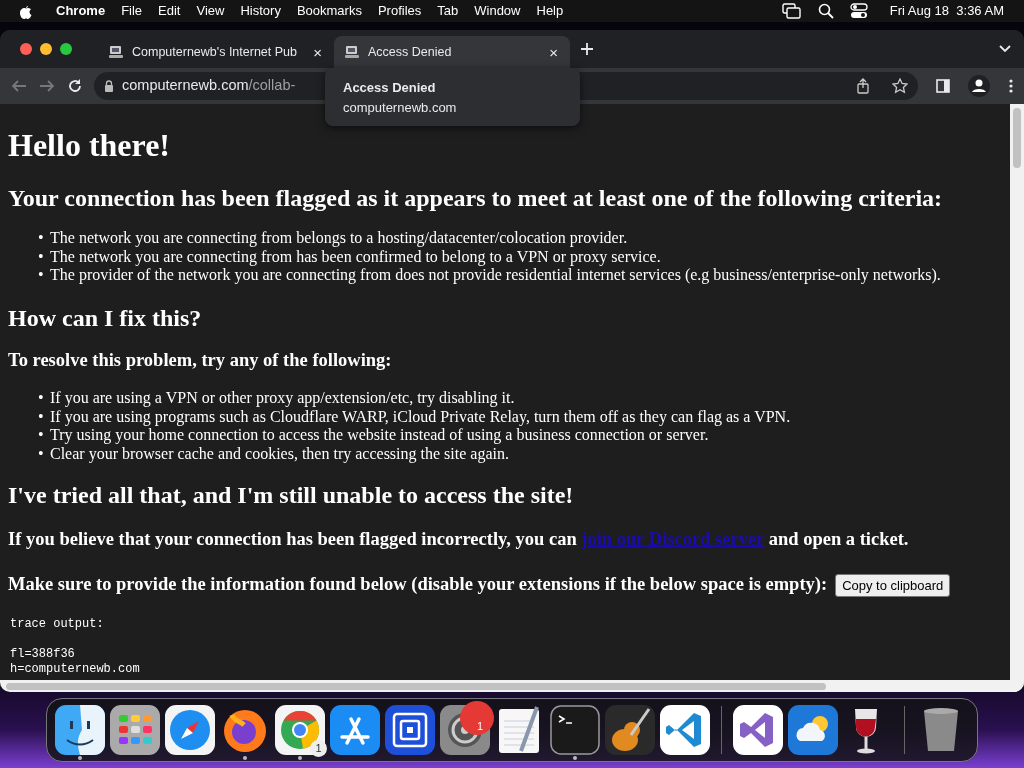  Describe the element at coordinates (75, 86) in the screenshot. I see `reload-icon` at that location.